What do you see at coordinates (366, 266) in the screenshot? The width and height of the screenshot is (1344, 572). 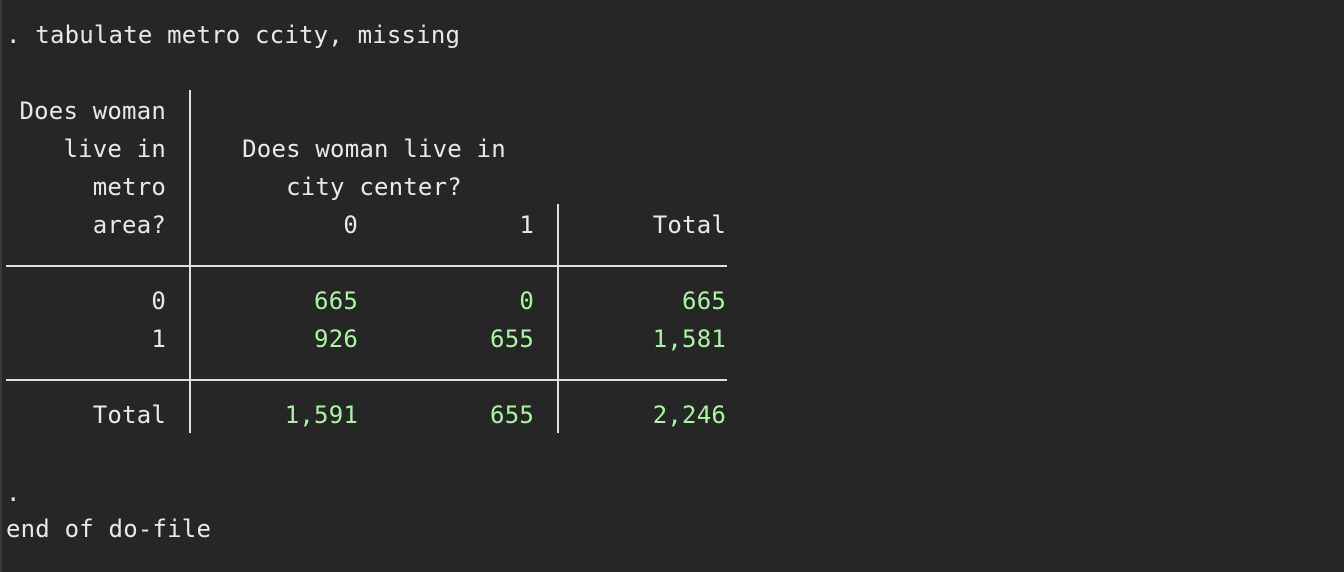 I see `horizontal-rule-header` at bounding box center [366, 266].